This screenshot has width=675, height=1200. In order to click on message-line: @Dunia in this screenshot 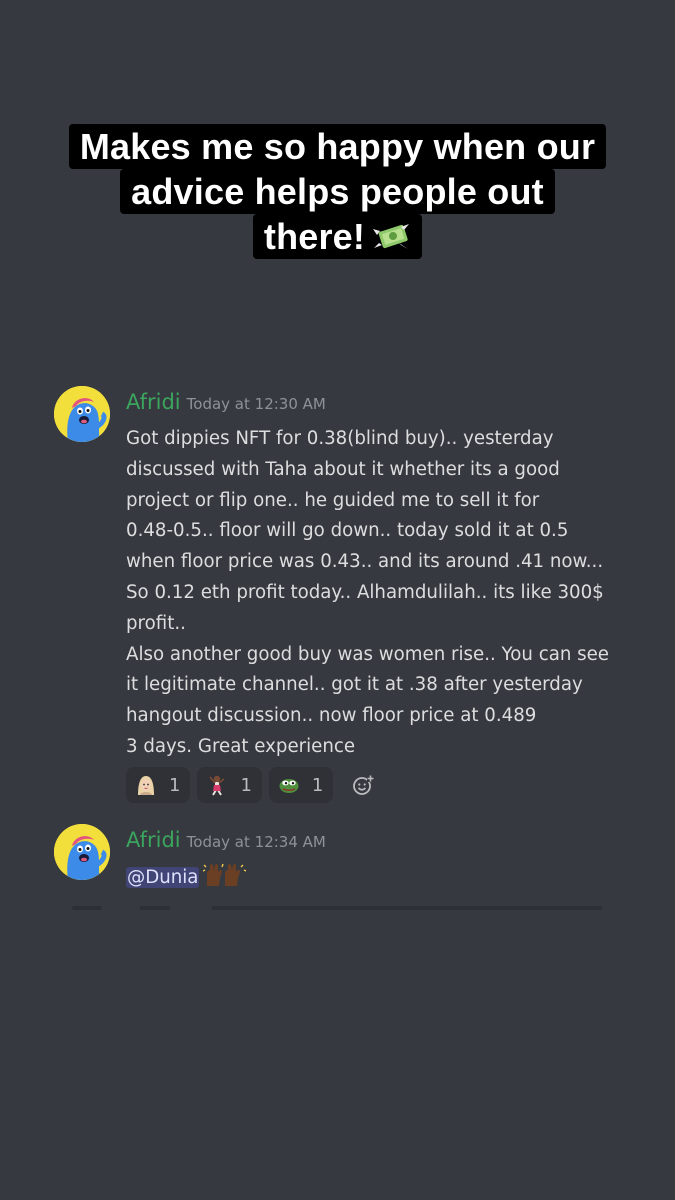, I will do `click(376, 878)`.